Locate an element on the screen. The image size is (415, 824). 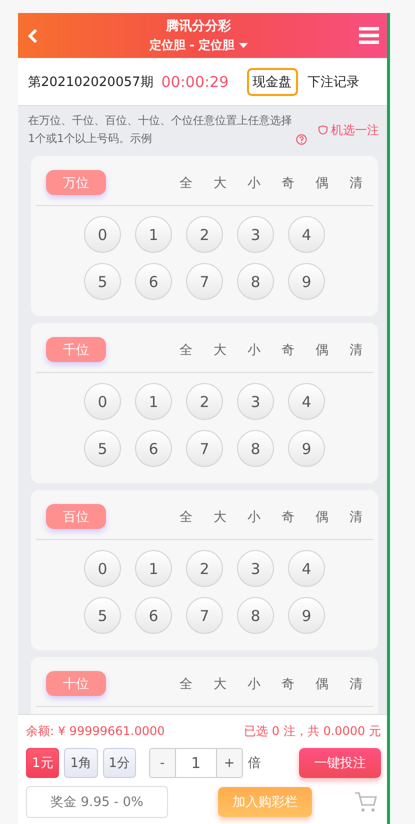
hint-text: 在万位、千位、百位、十位、个位任意位置上任意选择1个或1个以上号码。示例 is located at coordinates (160, 130).